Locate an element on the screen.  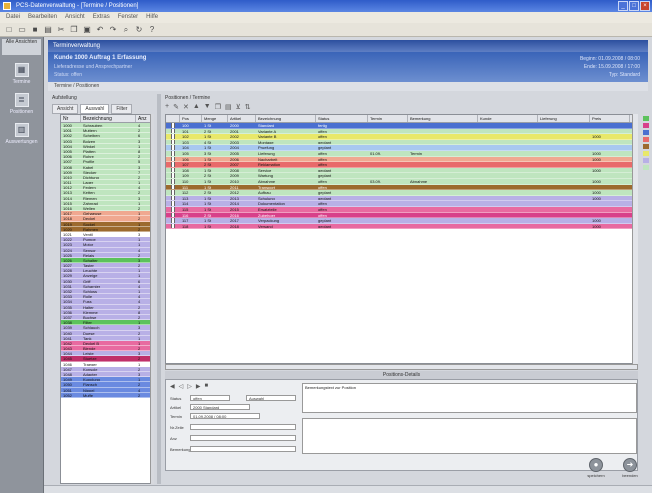
move-down-icon: ▼ is located at coordinates (207, 107).